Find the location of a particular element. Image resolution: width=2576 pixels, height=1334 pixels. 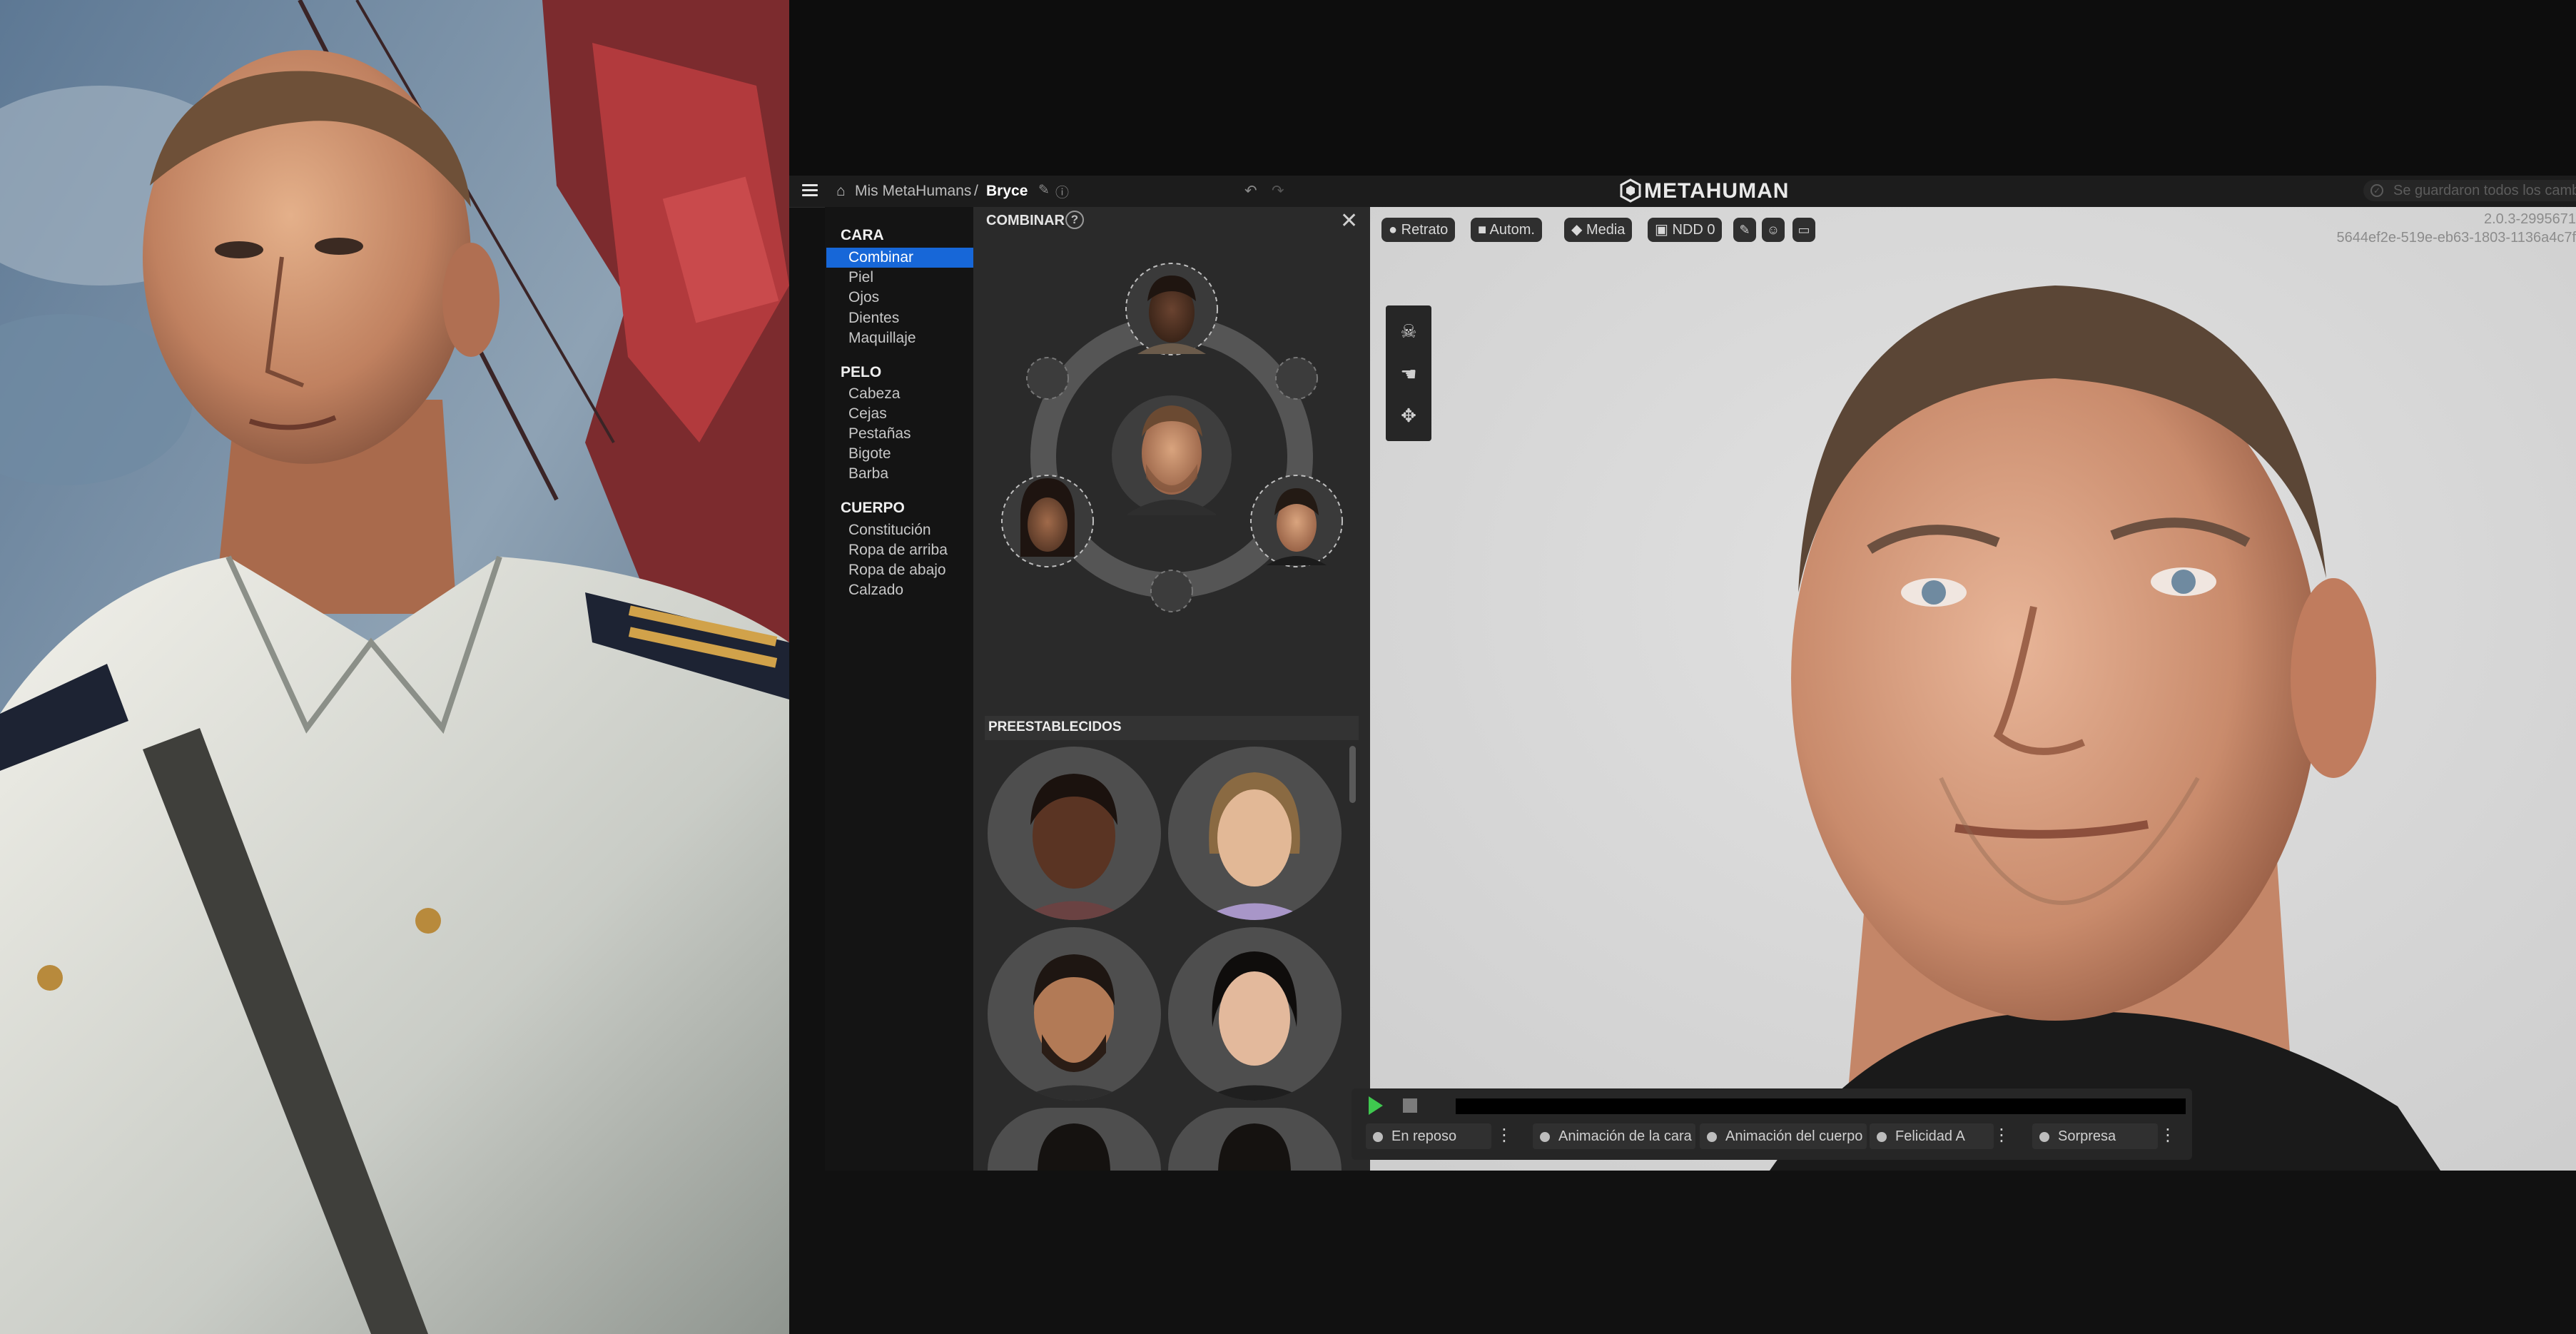

anim-happiness-select: Felicidad A is located at coordinates (1932, 1136).